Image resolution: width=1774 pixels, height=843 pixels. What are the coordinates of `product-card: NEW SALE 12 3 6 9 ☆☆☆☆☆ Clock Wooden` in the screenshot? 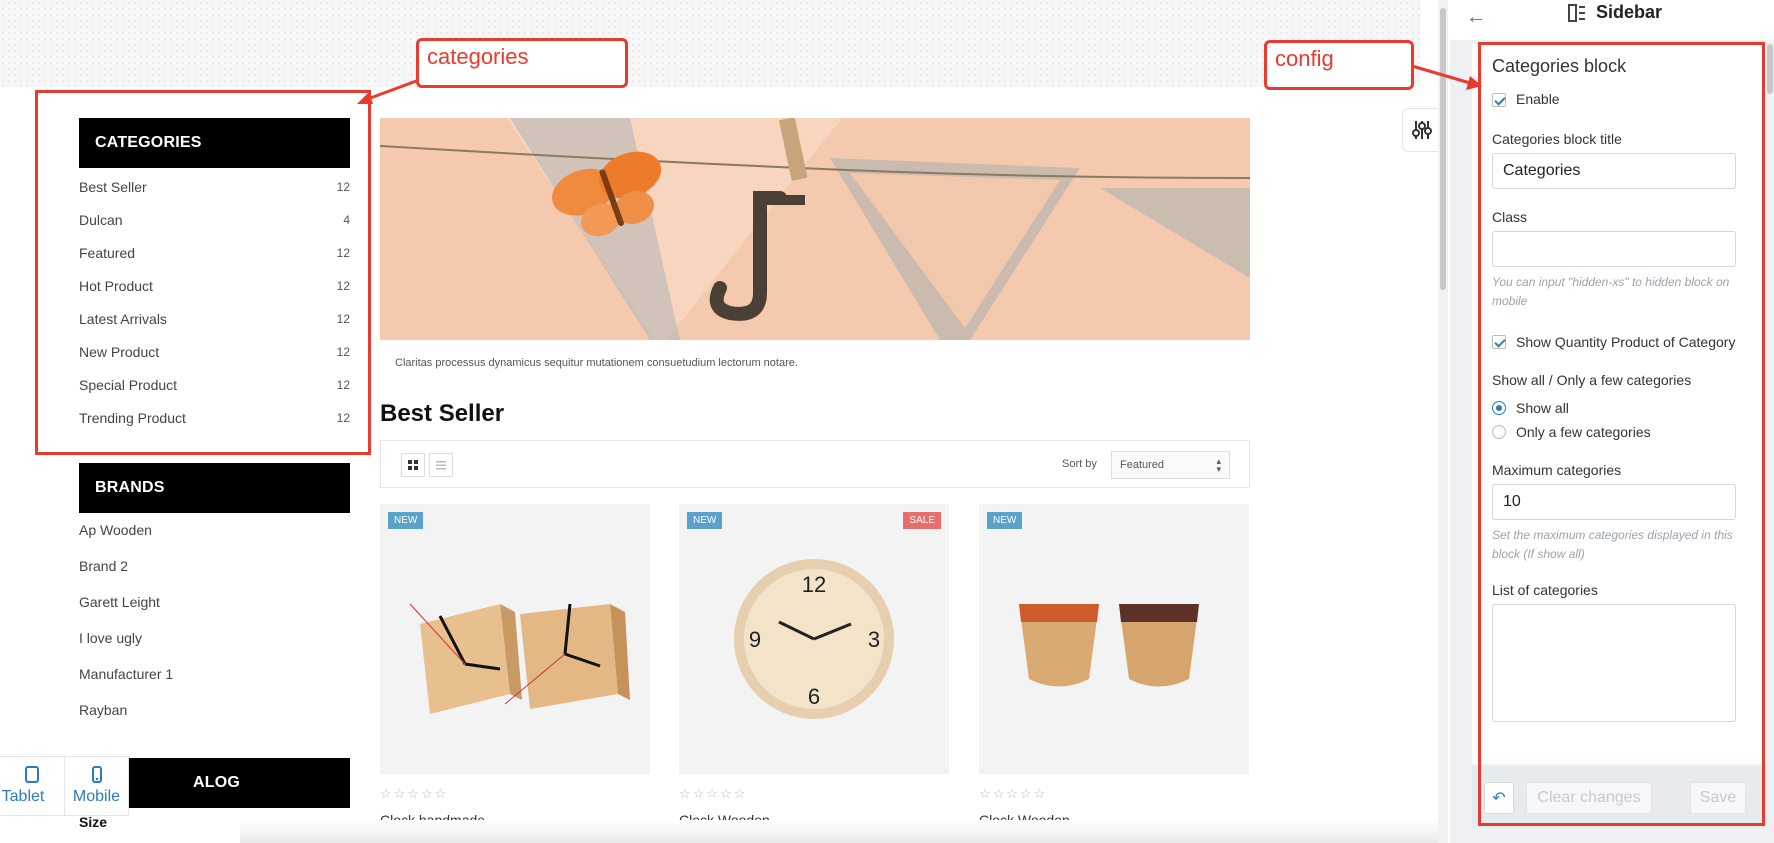 It's located at (814, 666).